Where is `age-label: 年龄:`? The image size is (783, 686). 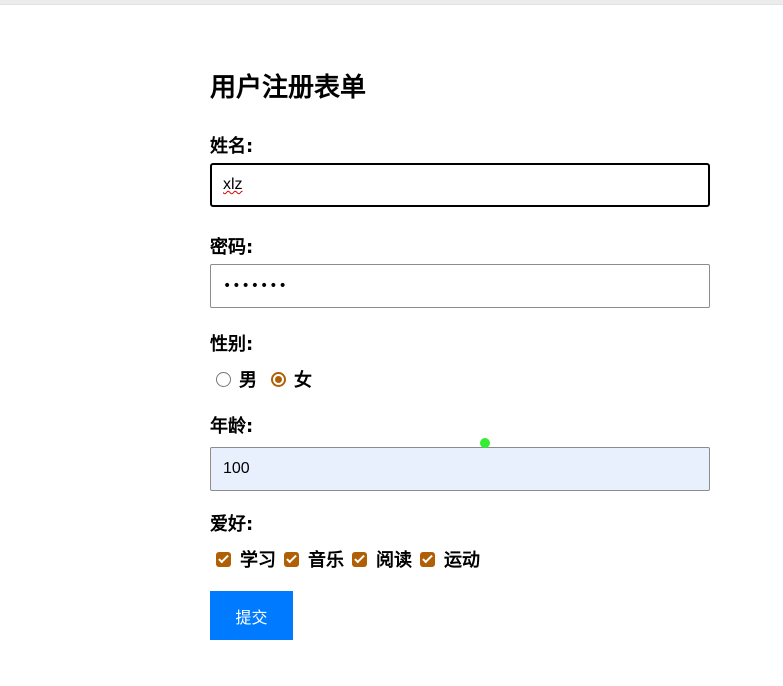
age-label: 年龄: is located at coordinates (232, 426).